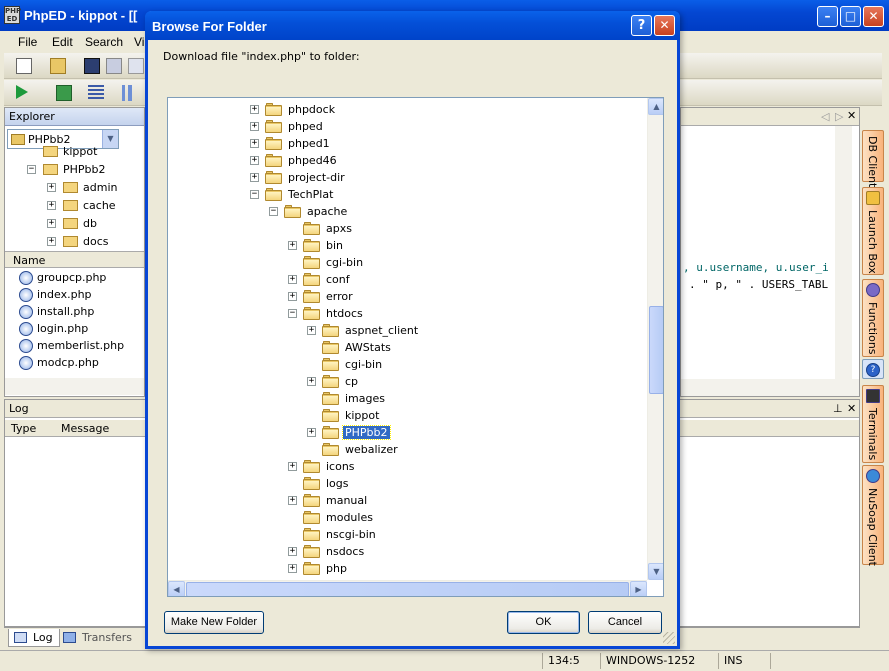 The image size is (889, 671). I want to click on folder-label: apache, so click(327, 211).